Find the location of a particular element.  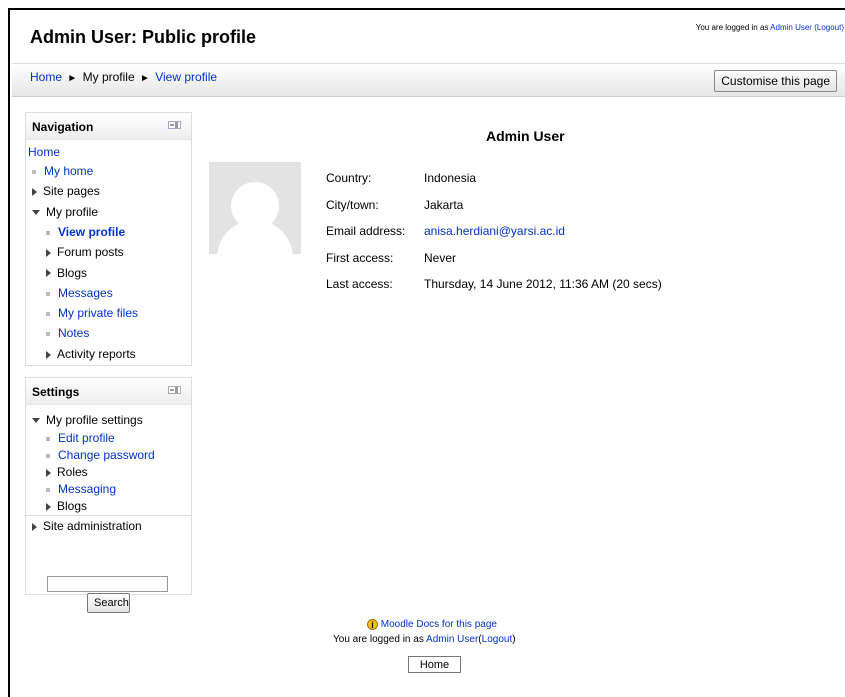

footer-login-prefix: You are logged in as is located at coordinates (380, 639).